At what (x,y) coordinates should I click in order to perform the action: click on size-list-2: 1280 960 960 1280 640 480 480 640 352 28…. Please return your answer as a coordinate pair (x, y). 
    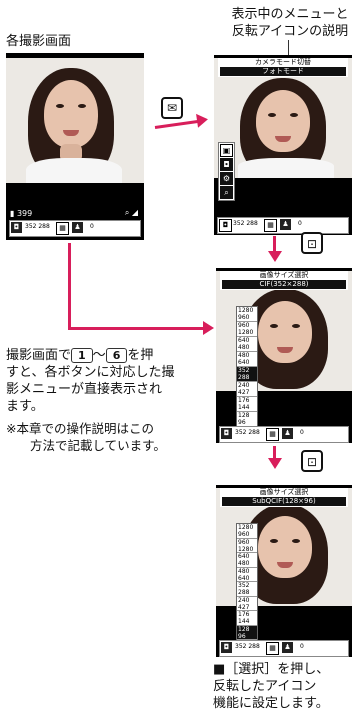
    Looking at the image, I should click on (247, 582).